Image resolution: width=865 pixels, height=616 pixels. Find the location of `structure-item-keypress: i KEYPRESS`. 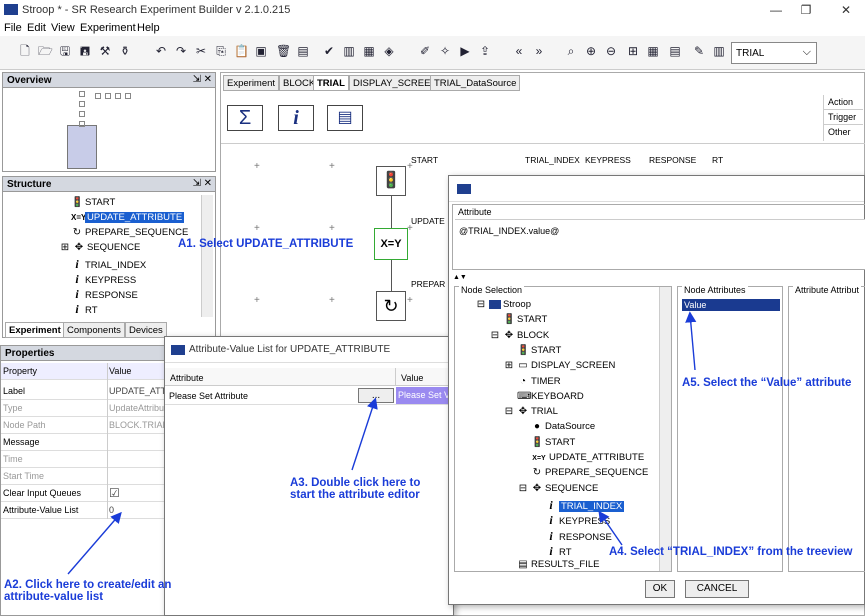

structure-item-keypress: i KEYPRESS is located at coordinates (103, 279).